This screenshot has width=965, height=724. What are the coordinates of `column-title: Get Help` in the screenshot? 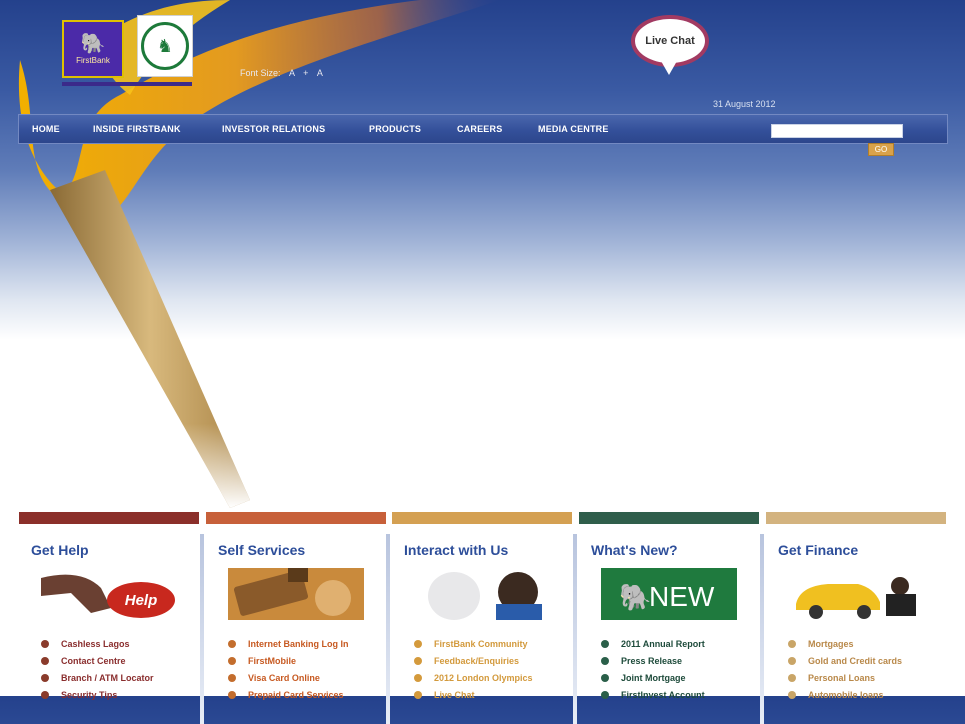 It's located at (60, 550).